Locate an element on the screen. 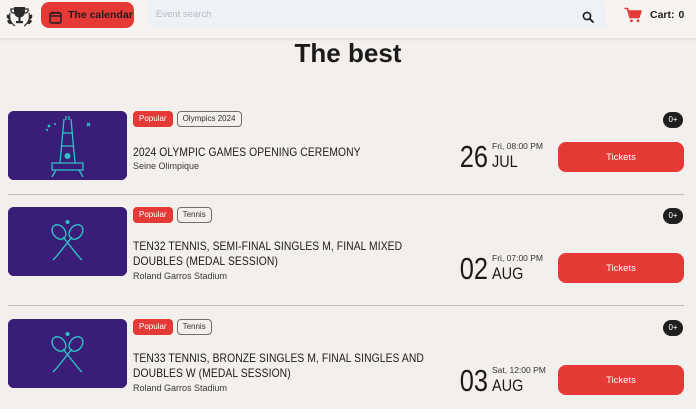 The width and height of the screenshot is (696, 409). cart-count: 0 is located at coordinates (681, 15).